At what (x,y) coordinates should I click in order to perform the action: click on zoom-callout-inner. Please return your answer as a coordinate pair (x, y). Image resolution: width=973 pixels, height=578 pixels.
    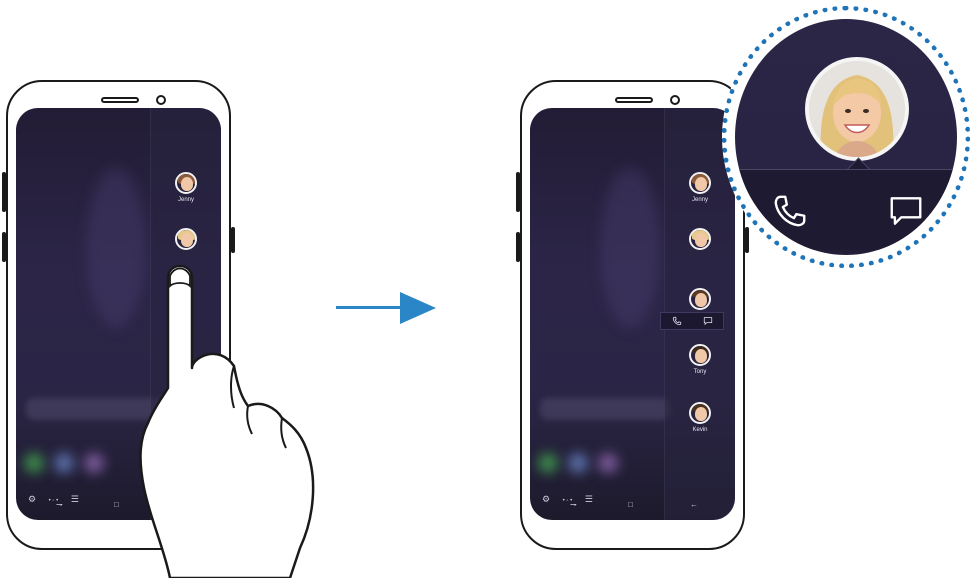
    Looking at the image, I should click on (846, 137).